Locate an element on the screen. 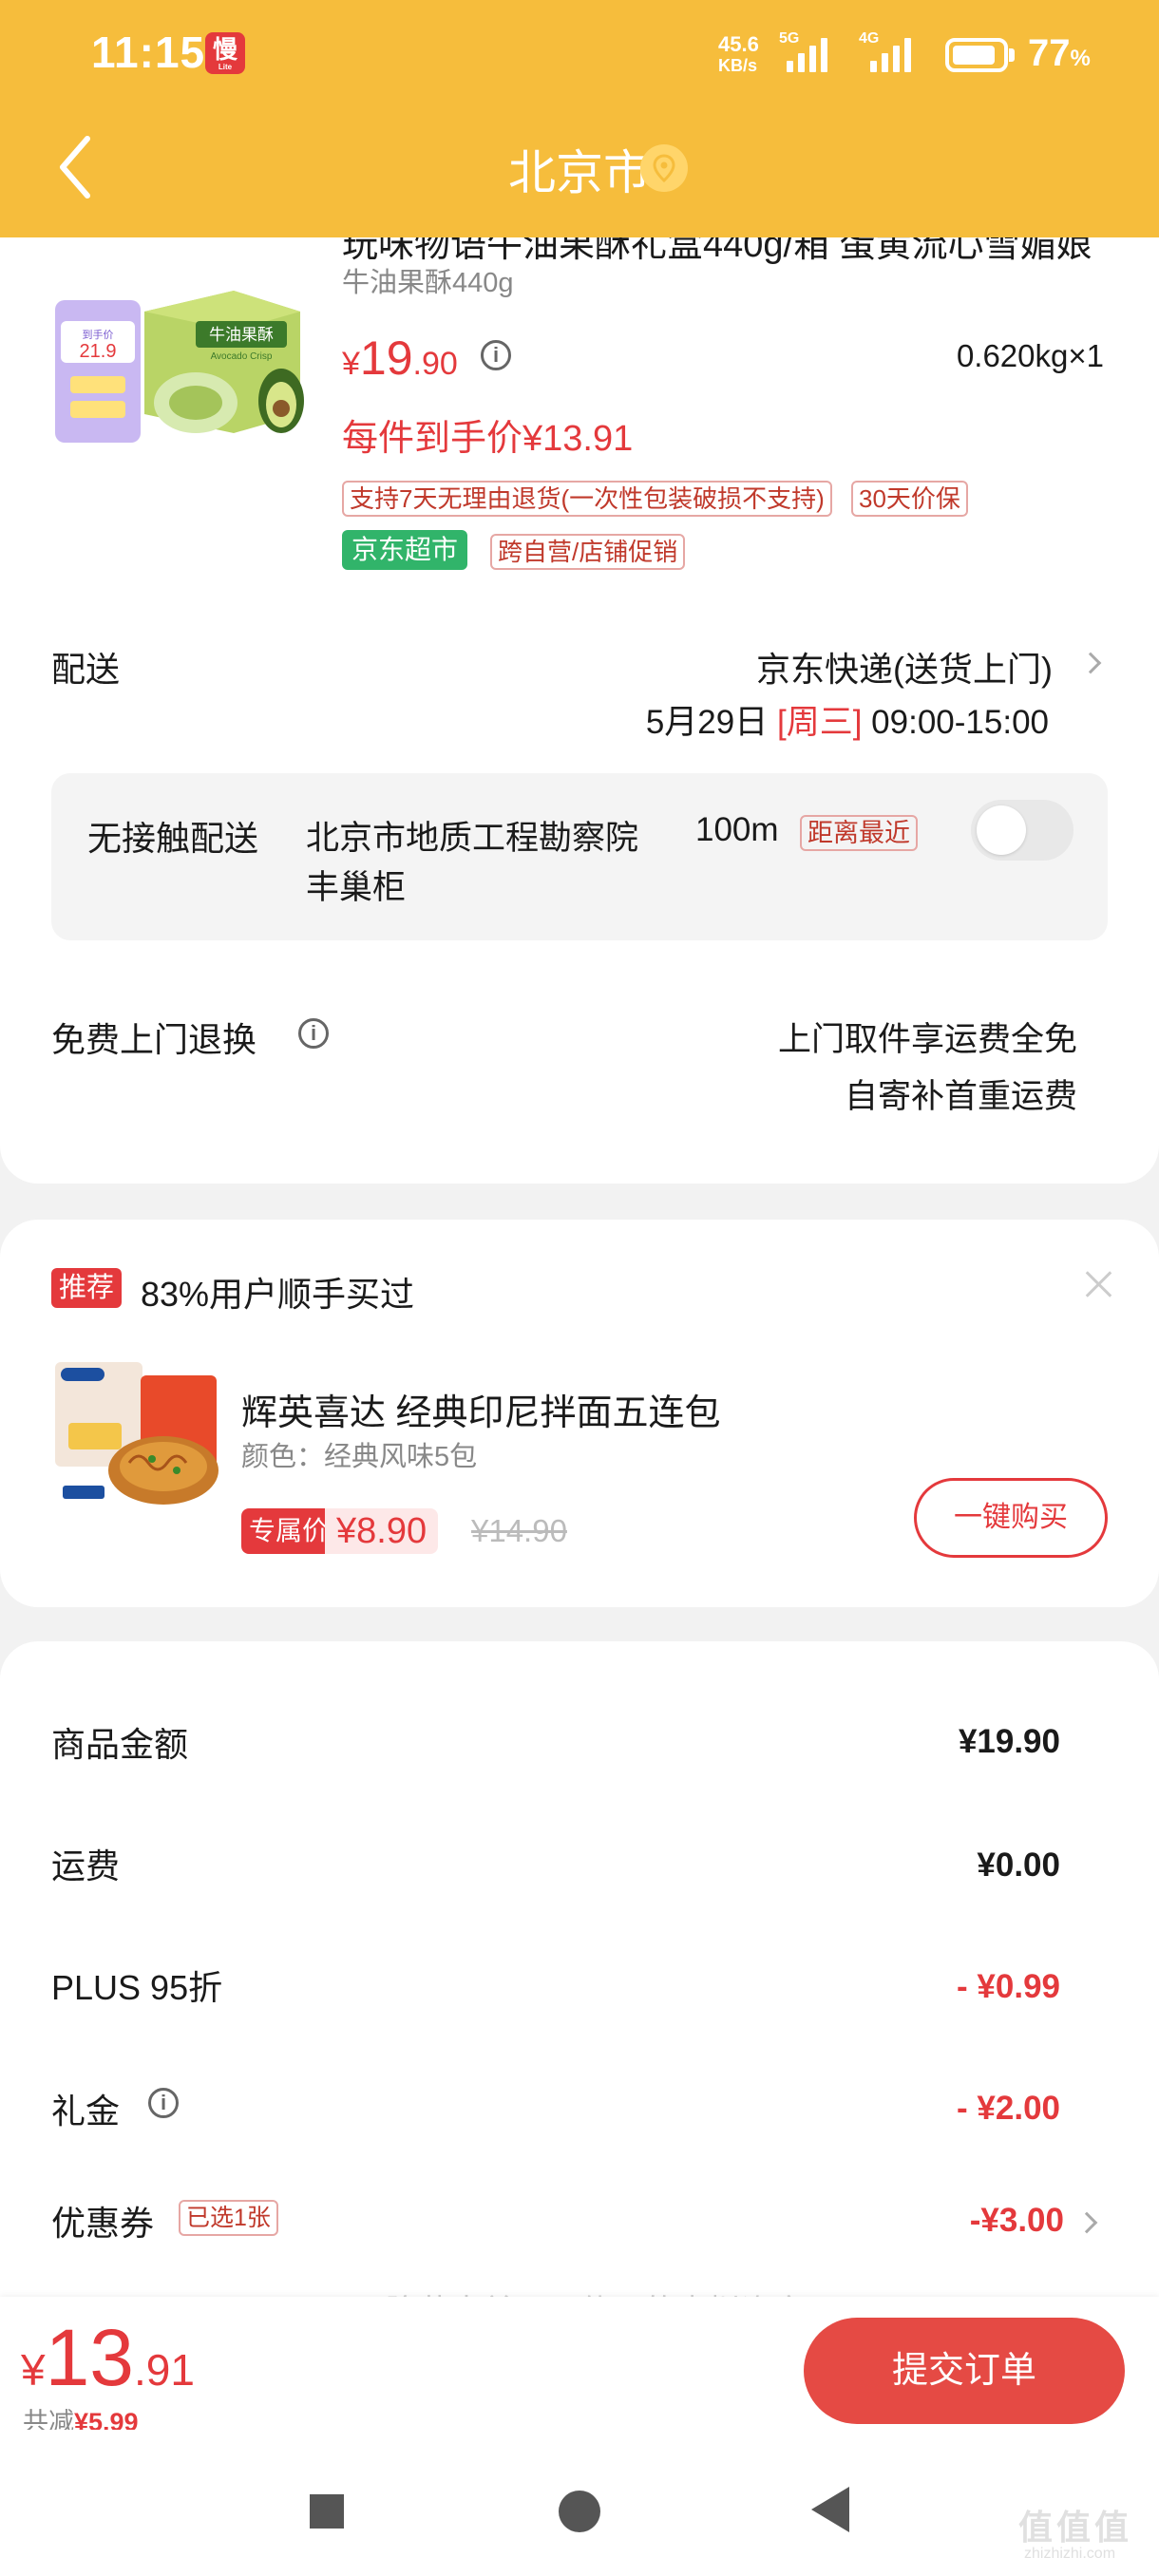 The image size is (1159, 2576). gift-info-icon: i is located at coordinates (163, 2103).